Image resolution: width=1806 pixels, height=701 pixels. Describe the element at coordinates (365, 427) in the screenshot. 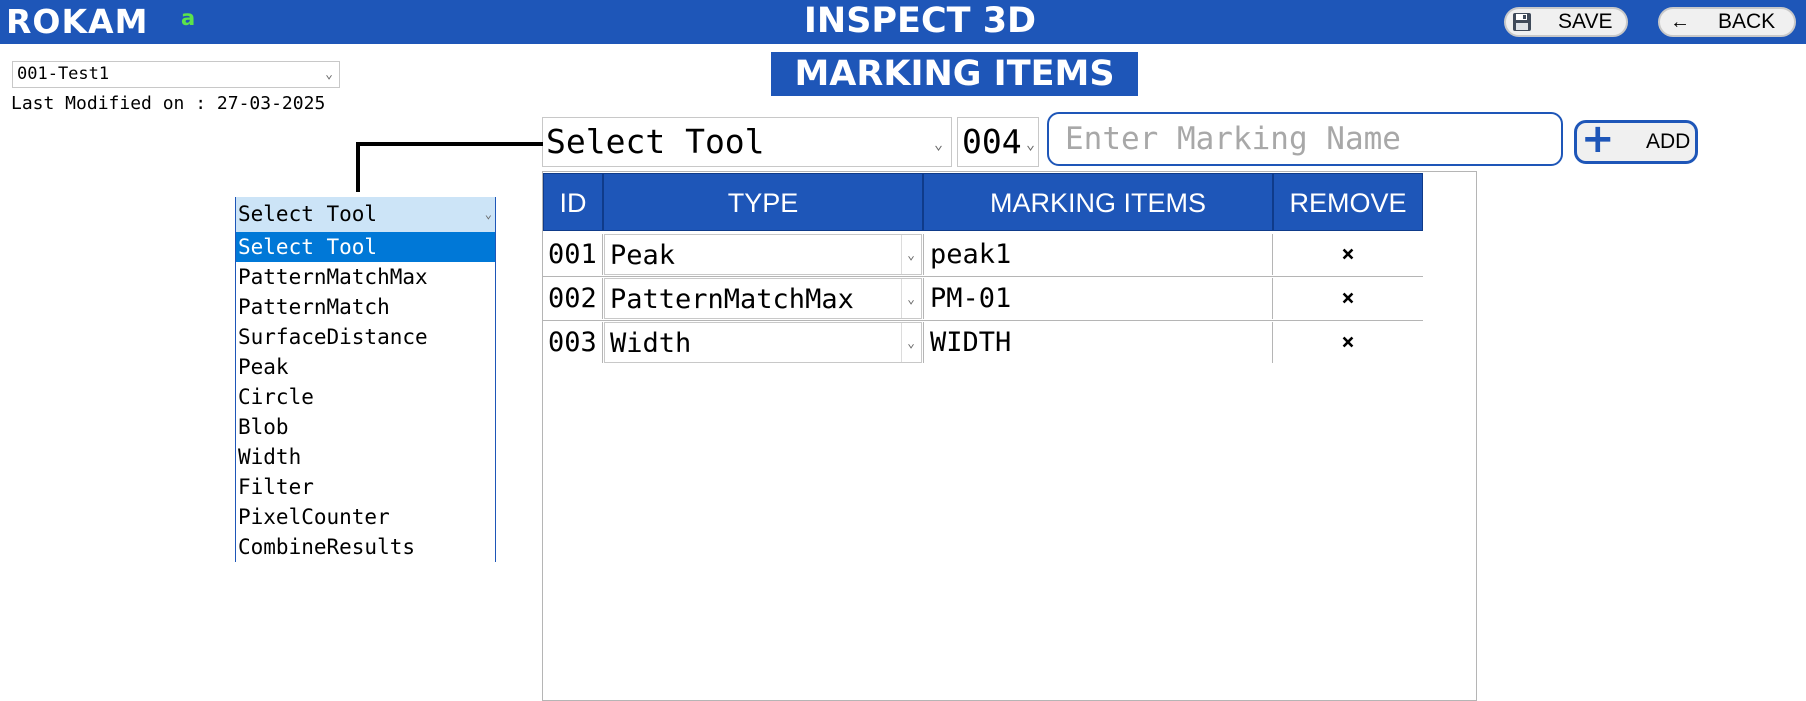

I see `dropdown-option: Blob` at that location.